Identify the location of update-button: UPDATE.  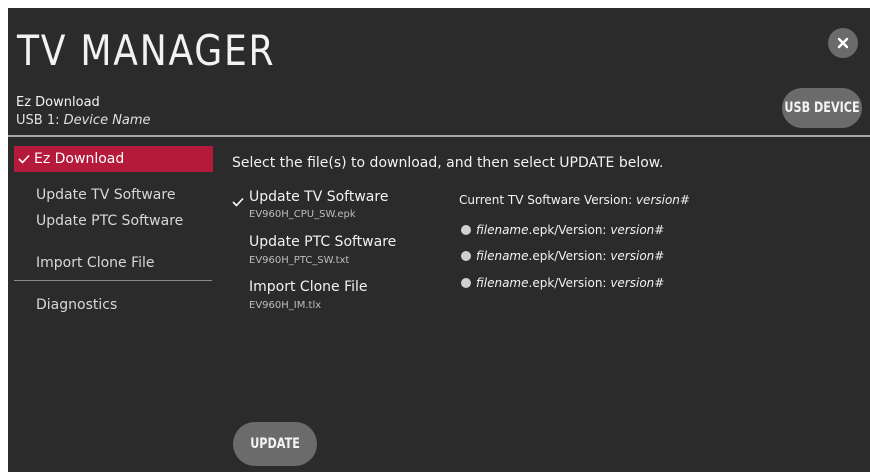
(275, 444).